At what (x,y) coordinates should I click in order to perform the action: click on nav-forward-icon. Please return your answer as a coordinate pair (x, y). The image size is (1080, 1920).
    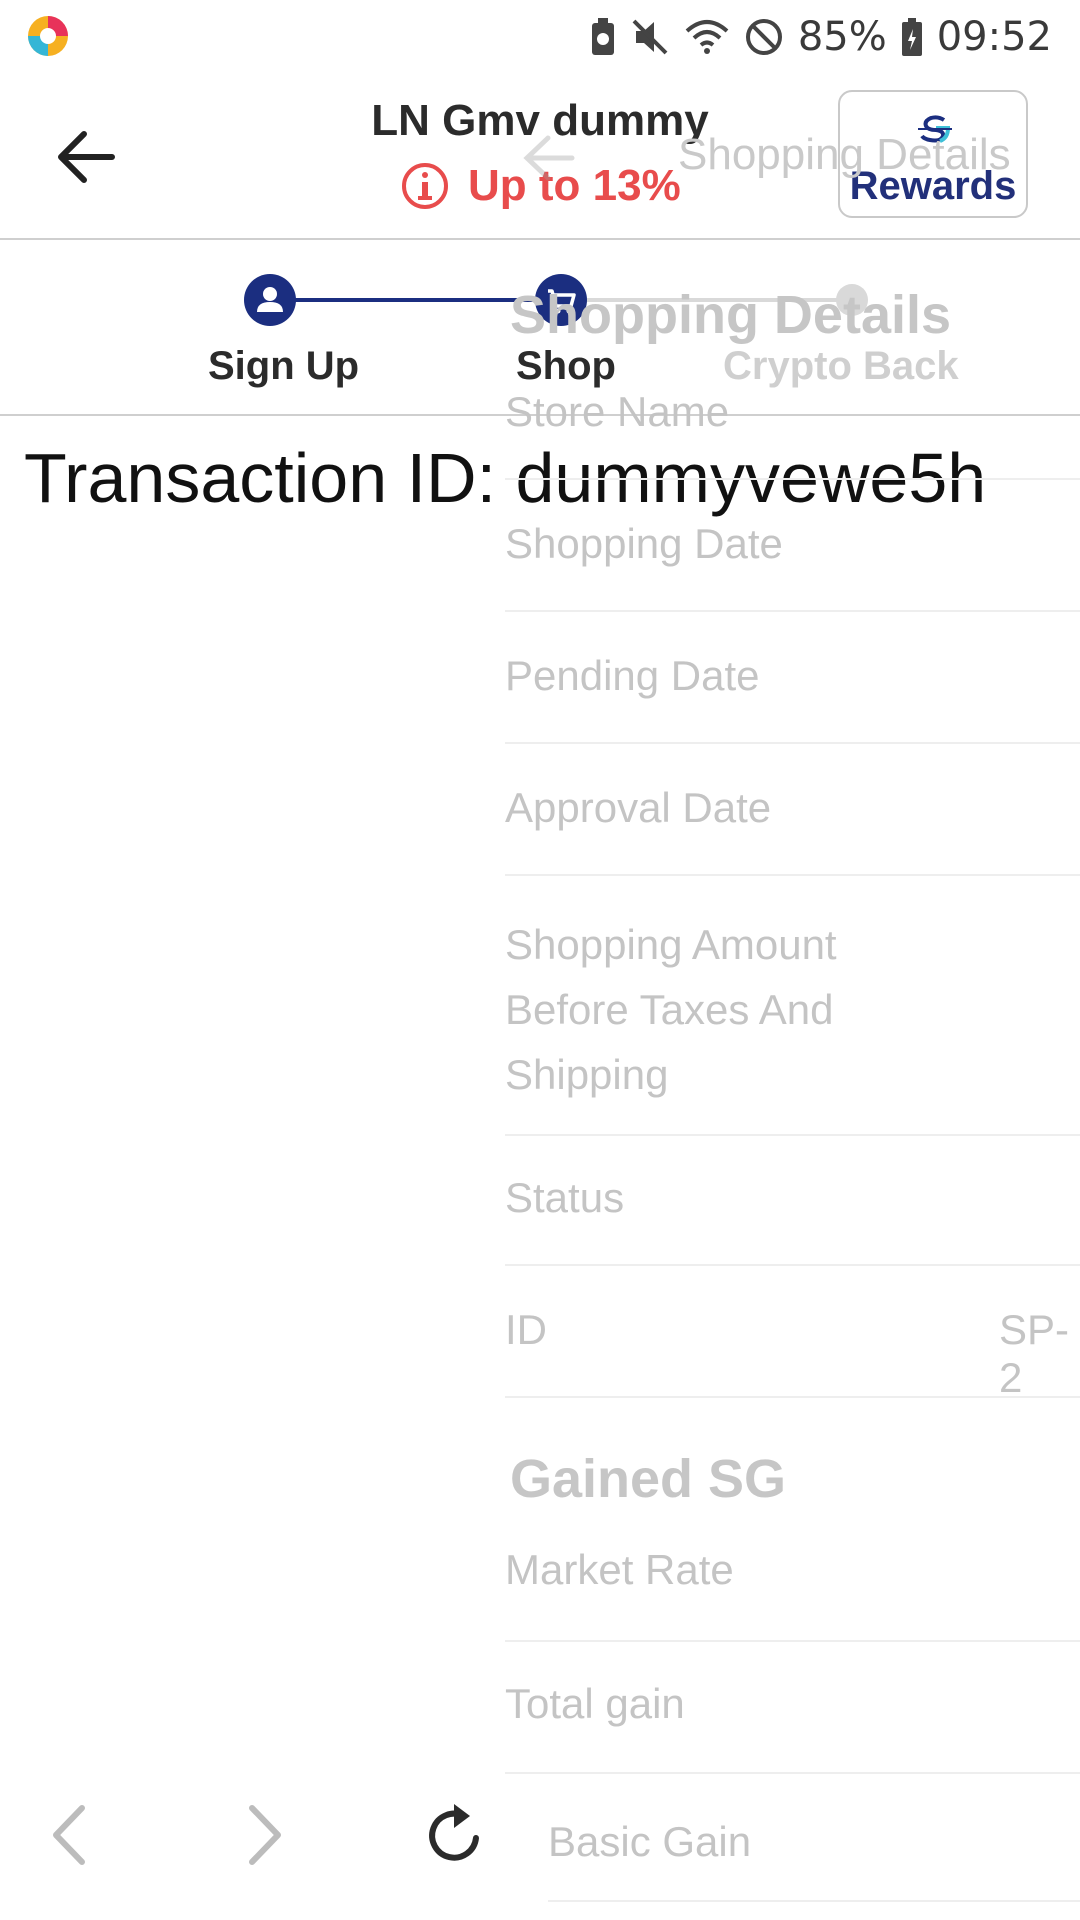
    Looking at the image, I should click on (261, 1835).